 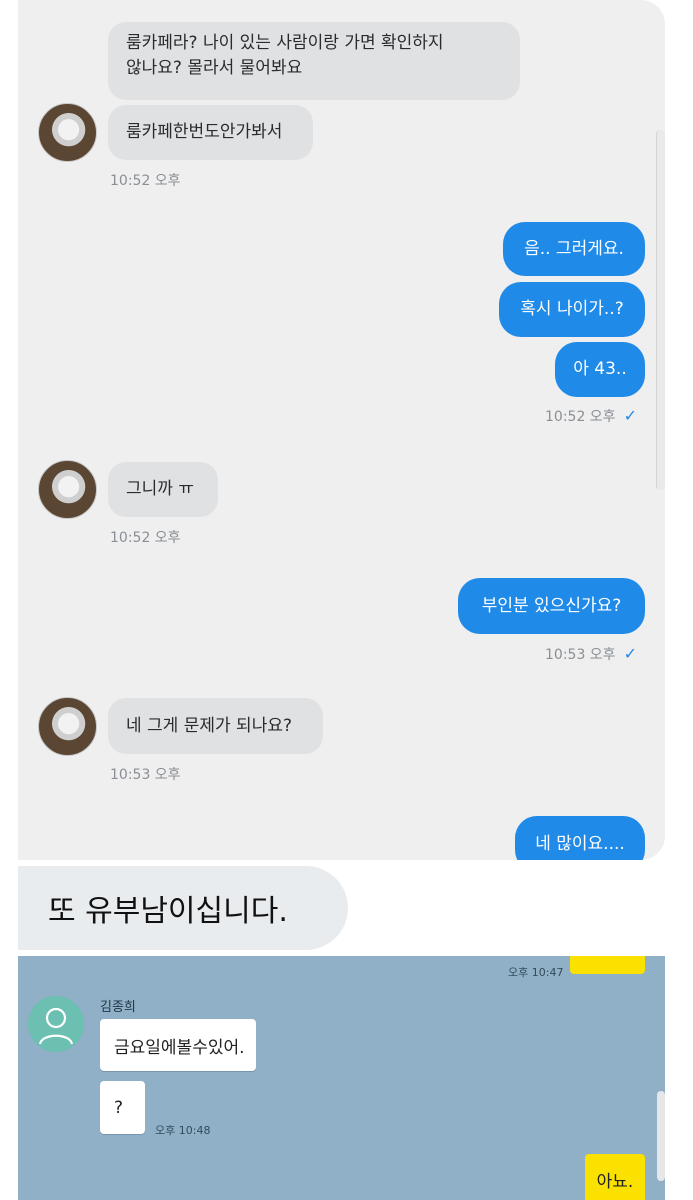 I want to click on message-time: 오후 10:48, so click(x=183, y=1130).